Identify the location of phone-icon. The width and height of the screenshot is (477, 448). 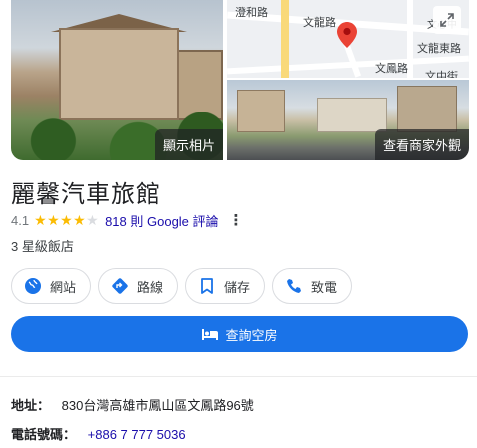
(294, 286).